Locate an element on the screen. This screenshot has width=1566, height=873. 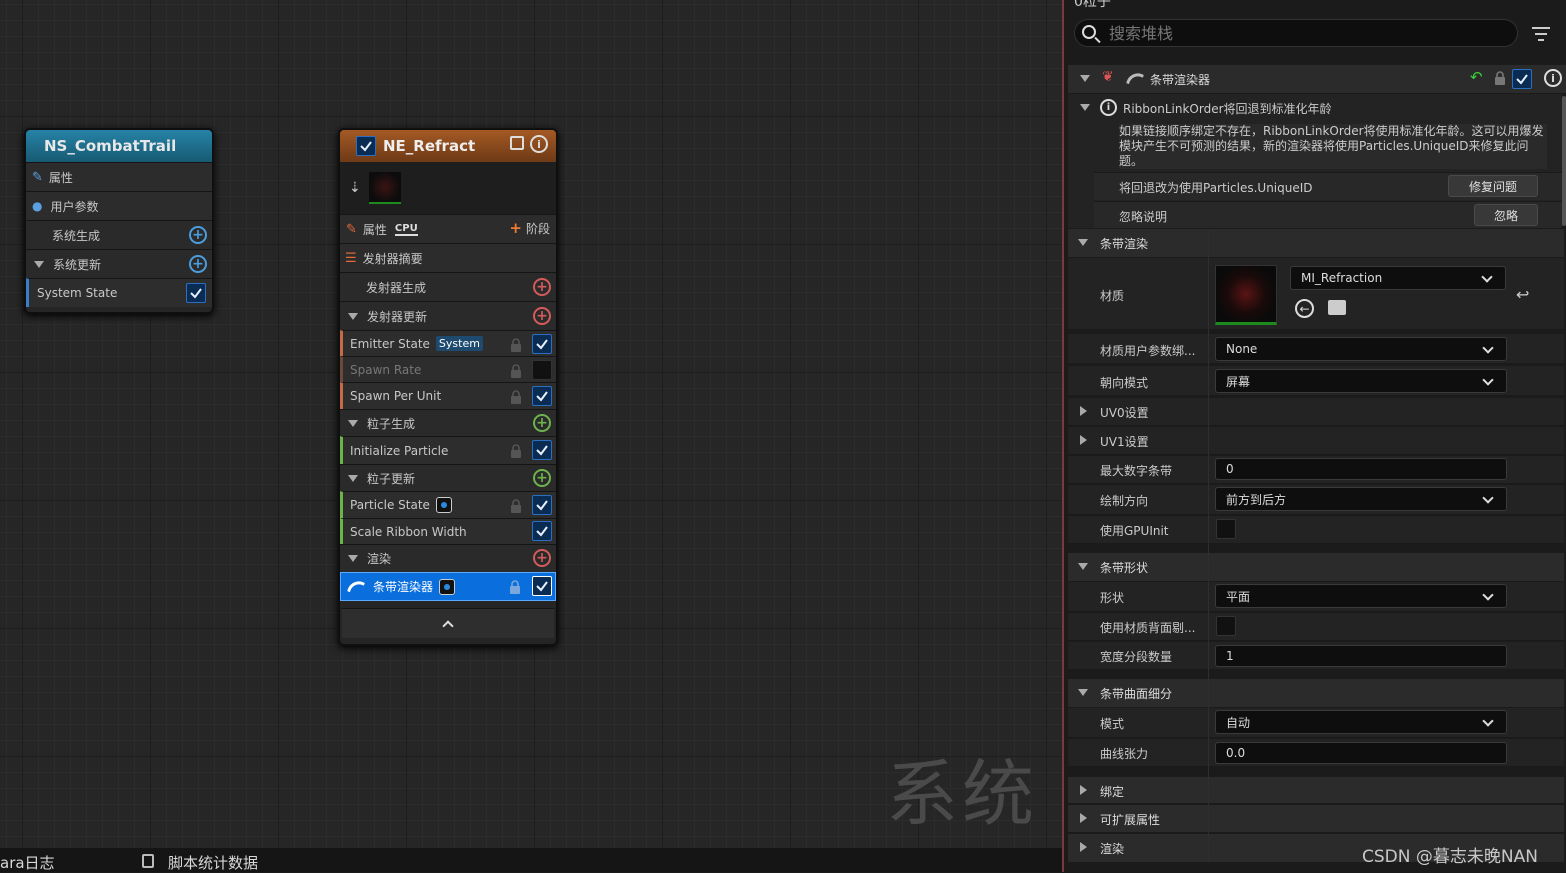
spawn-rate-row: Spawn Rate is located at coordinates (448, 369).